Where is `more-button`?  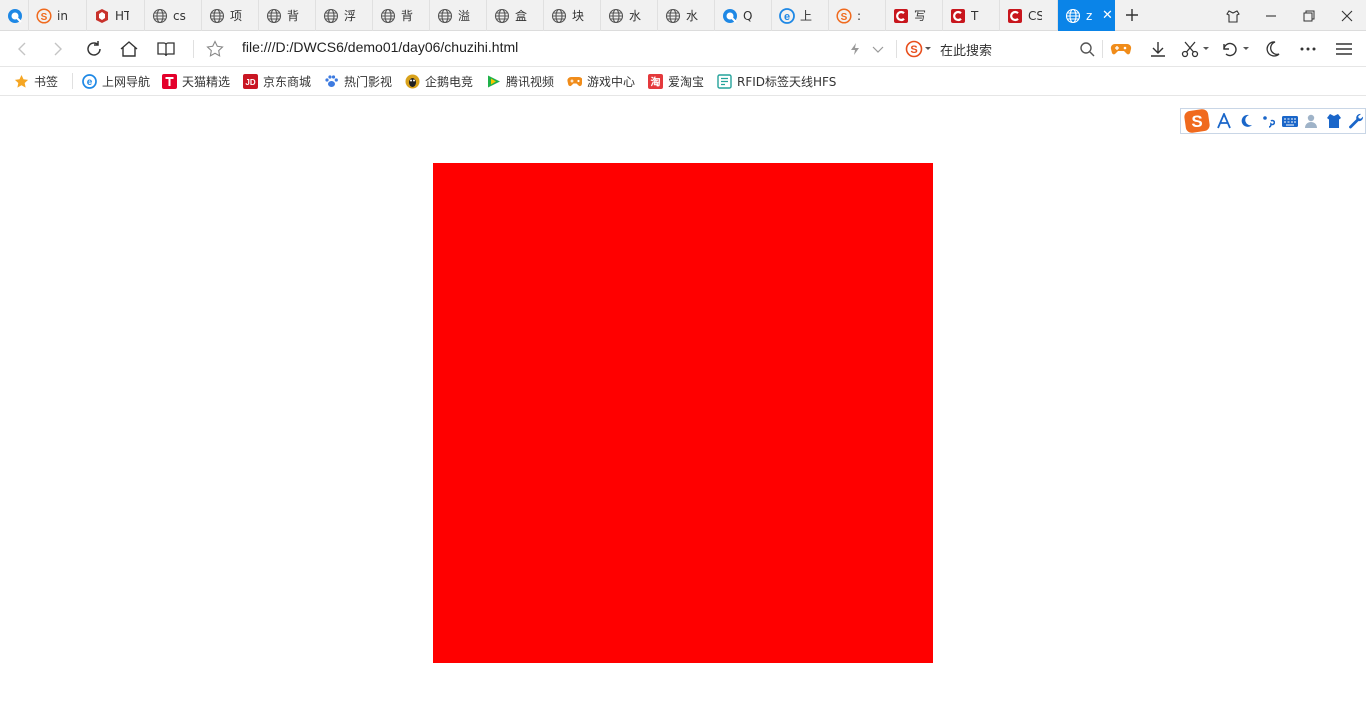 more-button is located at coordinates (1308, 49).